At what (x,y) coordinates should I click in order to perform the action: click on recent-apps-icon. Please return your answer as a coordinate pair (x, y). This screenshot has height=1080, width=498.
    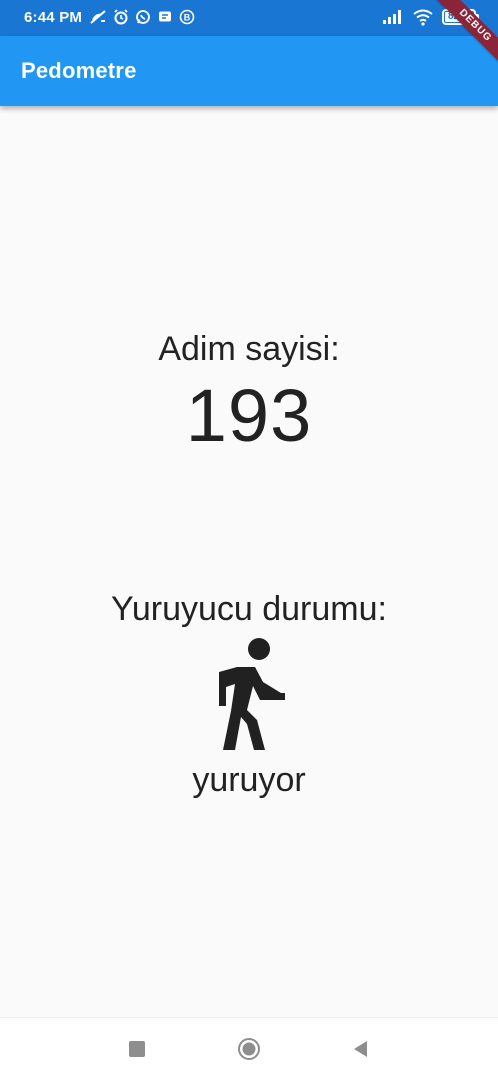
    Looking at the image, I should click on (137, 1049).